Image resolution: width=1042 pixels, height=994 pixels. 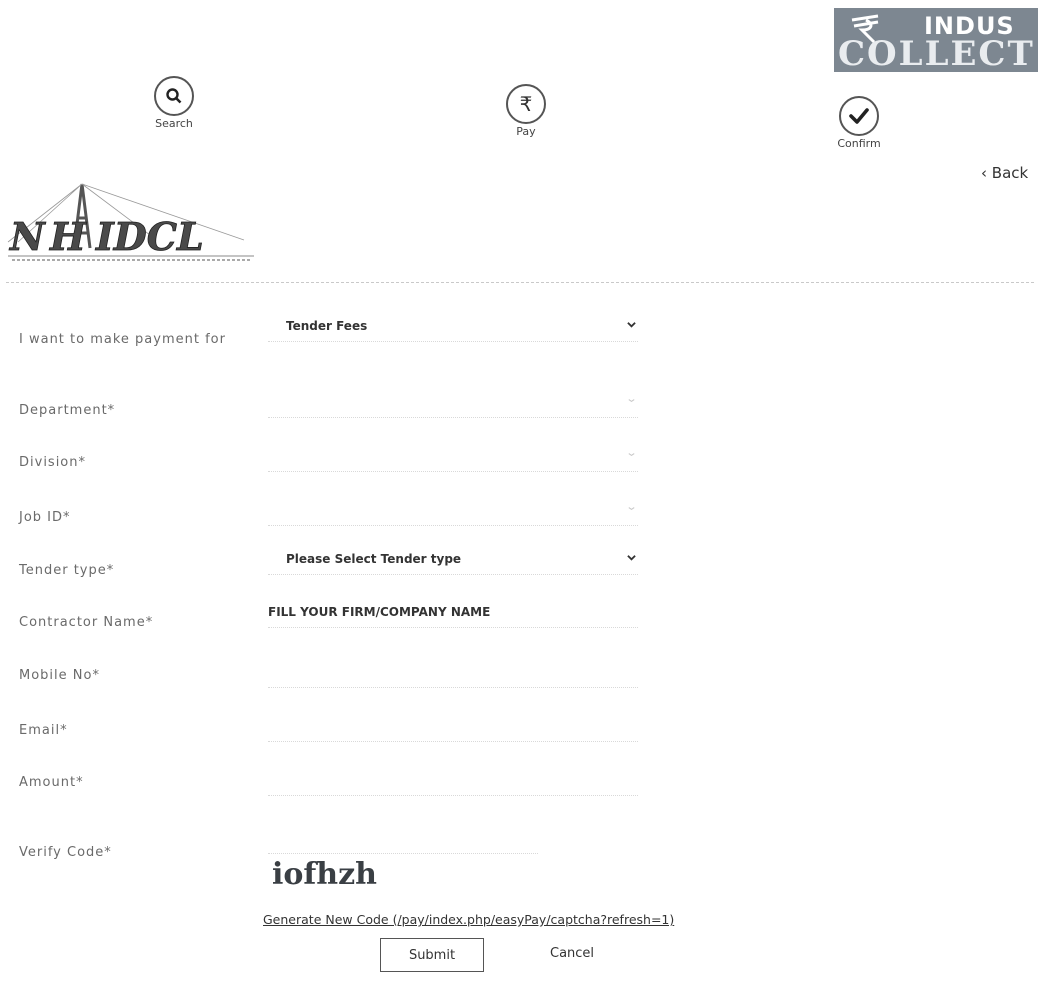 I want to click on back-label: Back, so click(x=1010, y=173).